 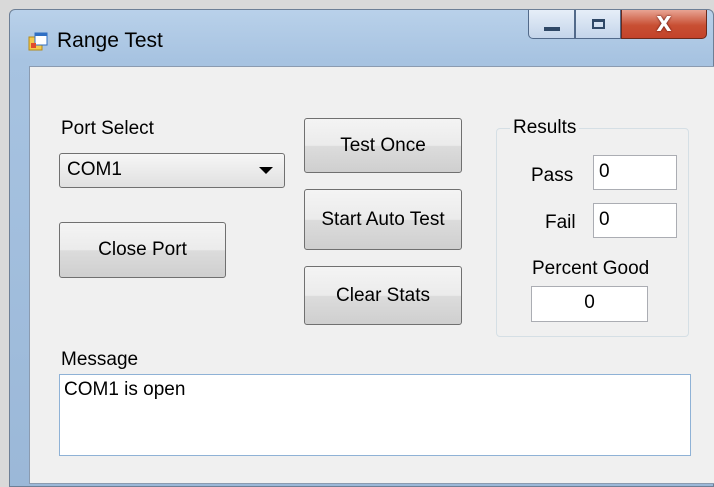 I want to click on app-window-icon, so click(x=38, y=41).